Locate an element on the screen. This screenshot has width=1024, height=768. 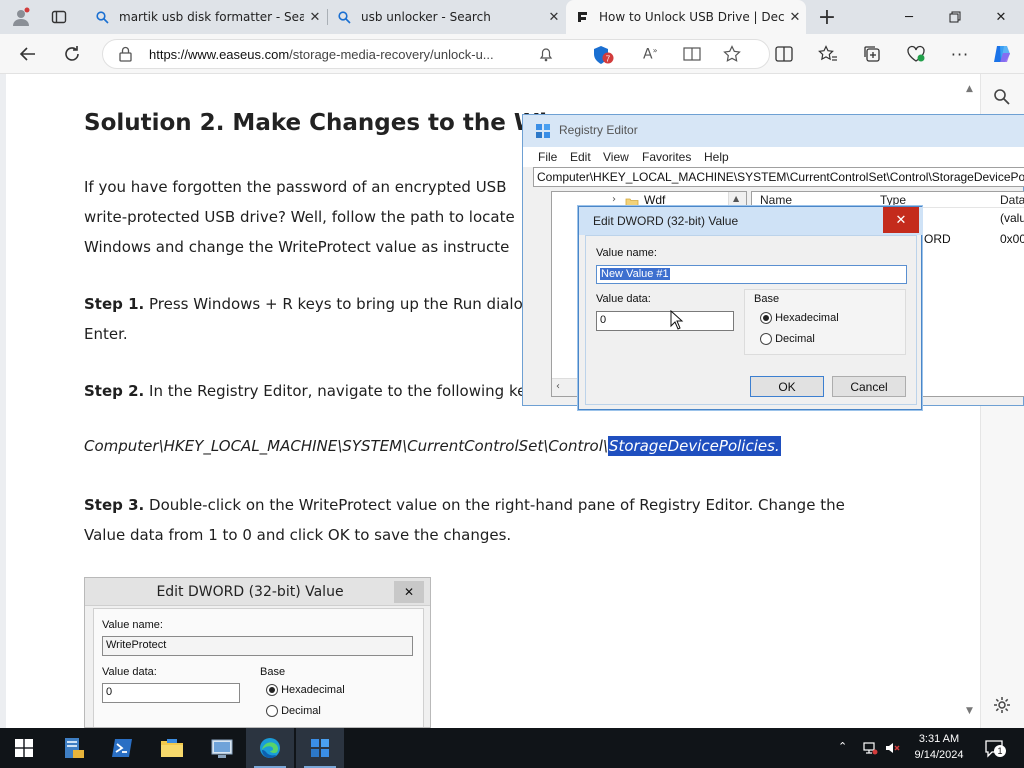
radio-empty-icon is located at coordinates (766, 339).